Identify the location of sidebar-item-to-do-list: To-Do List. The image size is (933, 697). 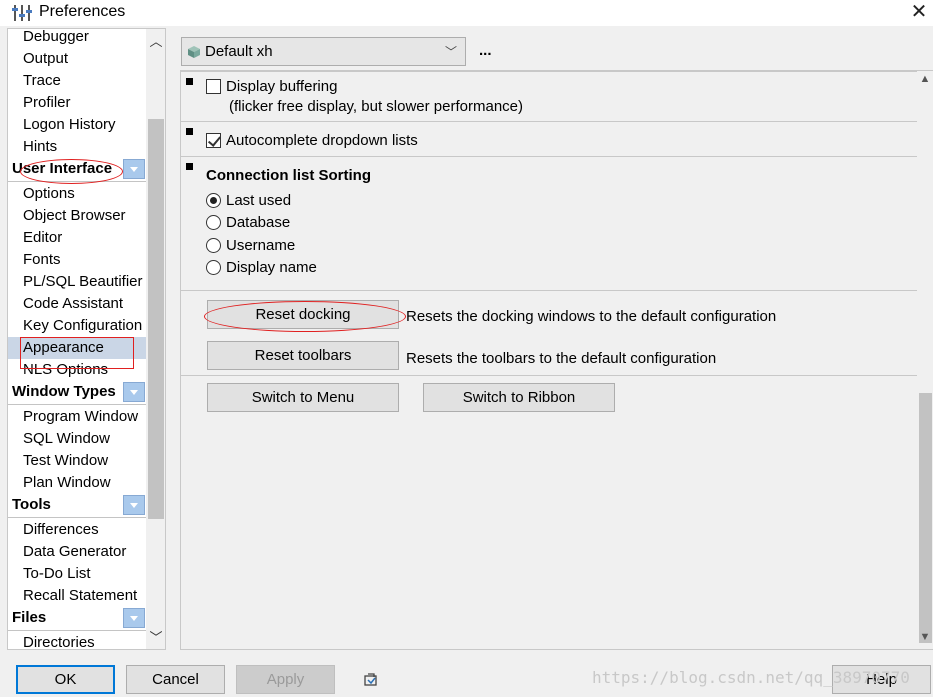
(77, 574).